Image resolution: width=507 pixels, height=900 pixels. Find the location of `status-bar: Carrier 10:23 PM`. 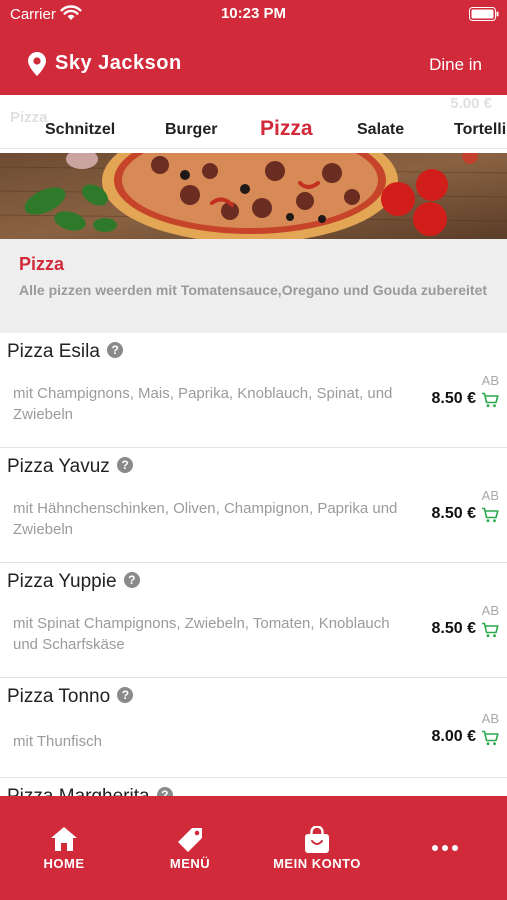

status-bar: Carrier 10:23 PM is located at coordinates (253, 15).